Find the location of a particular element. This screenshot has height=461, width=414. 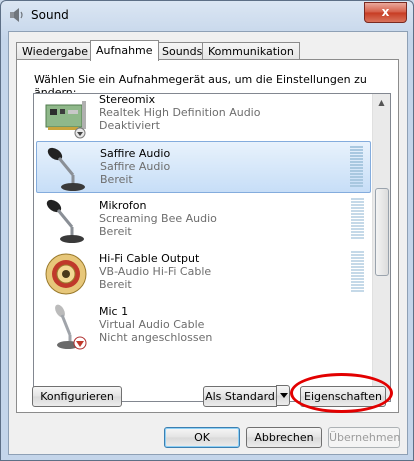

list-item-mikrofon: Mikrofon Screaming Bee Audio Bereit is located at coordinates (203, 220).